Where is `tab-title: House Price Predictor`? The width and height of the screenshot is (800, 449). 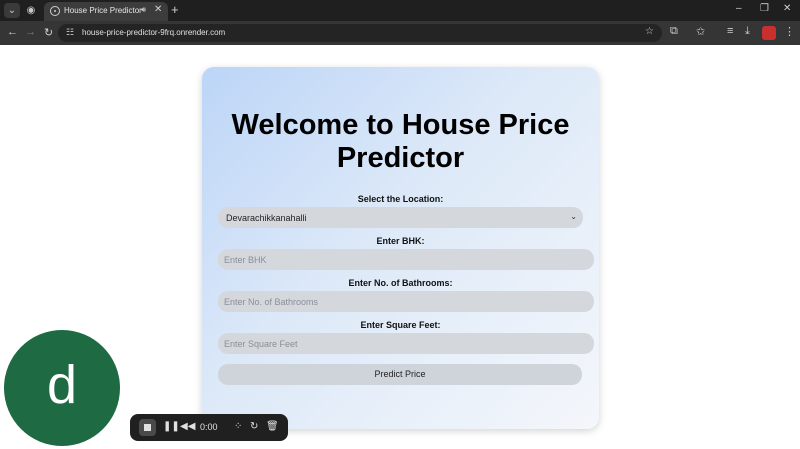 tab-title: House Price Predictor is located at coordinates (103, 10).